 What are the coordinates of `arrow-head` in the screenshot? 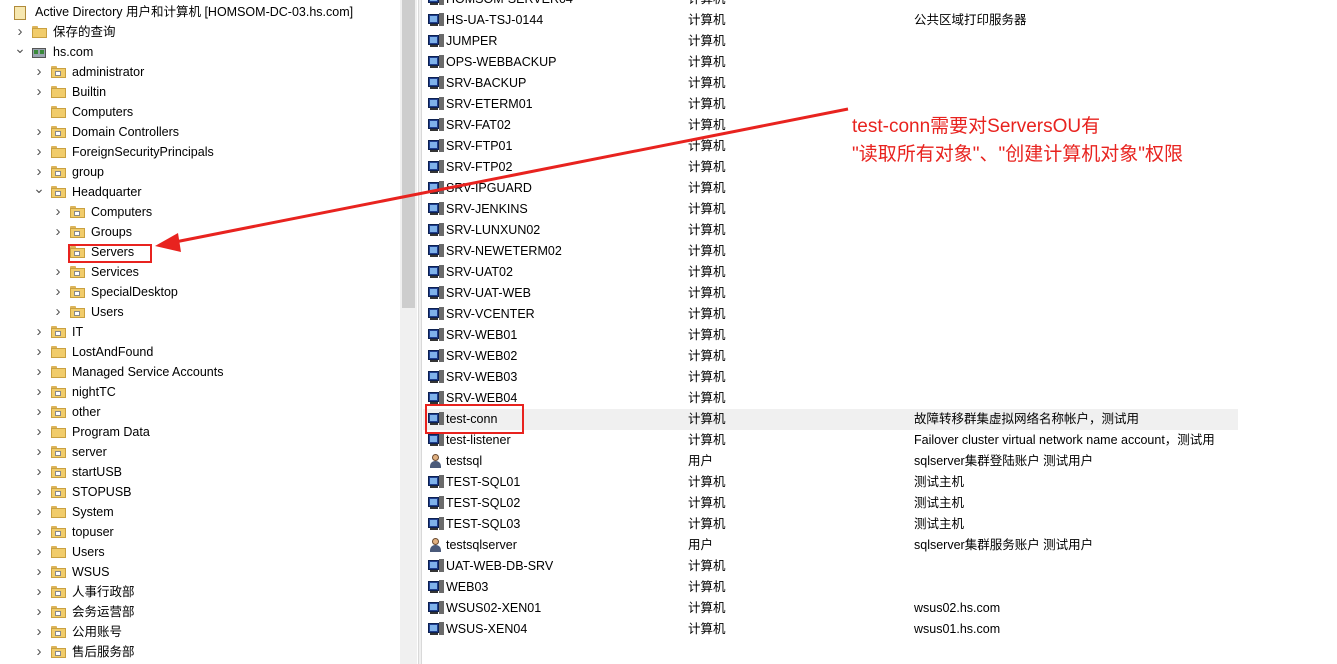 It's located at (168, 242).